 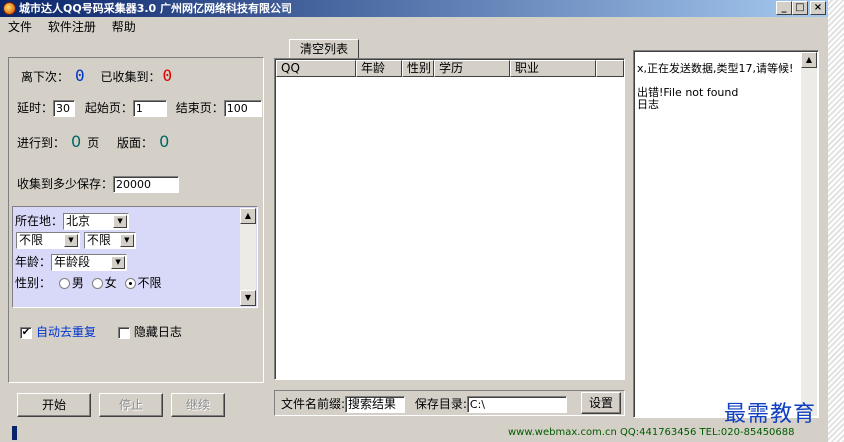 I want to click on save-panel: 文件名前缀: 搜索结果 保存目录: C:\ 设置, so click(x=449, y=403).